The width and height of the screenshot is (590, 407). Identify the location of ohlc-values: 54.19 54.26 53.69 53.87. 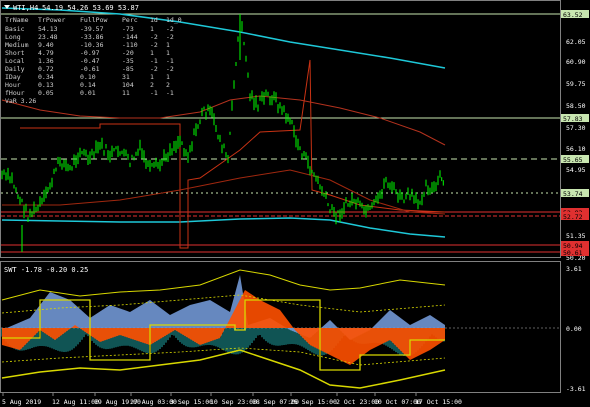
(90, 8).